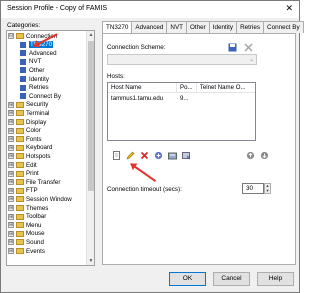 The image size is (320, 293). What do you see at coordinates (250, 155) in the screenshot?
I see `move-up-icon` at bounding box center [250, 155].